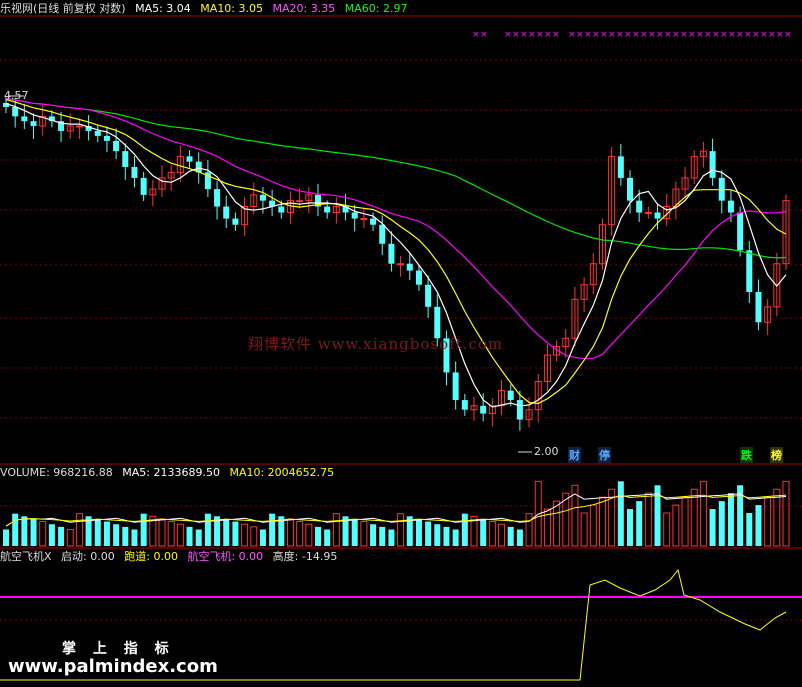 The height and width of the screenshot is (687, 802). I want to click on volume-ma5-label: MA5: 2133689.50, so click(171, 472).